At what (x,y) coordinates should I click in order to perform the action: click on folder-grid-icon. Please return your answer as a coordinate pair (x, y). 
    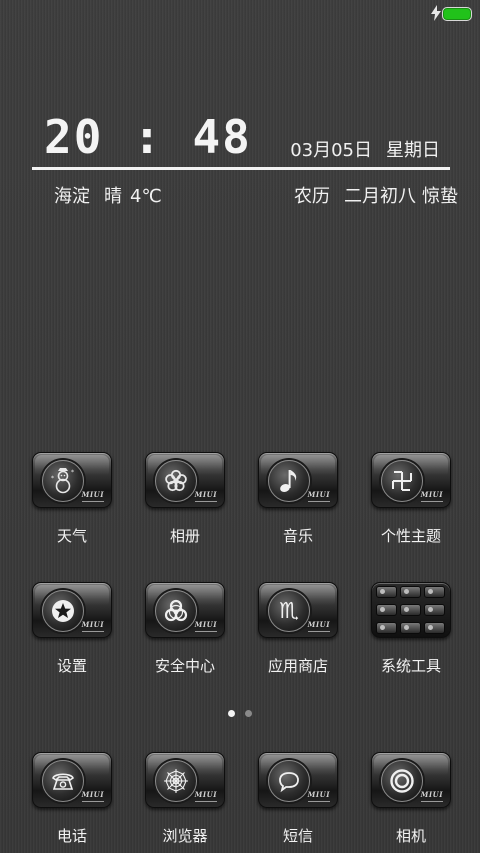
    Looking at the image, I should click on (411, 610).